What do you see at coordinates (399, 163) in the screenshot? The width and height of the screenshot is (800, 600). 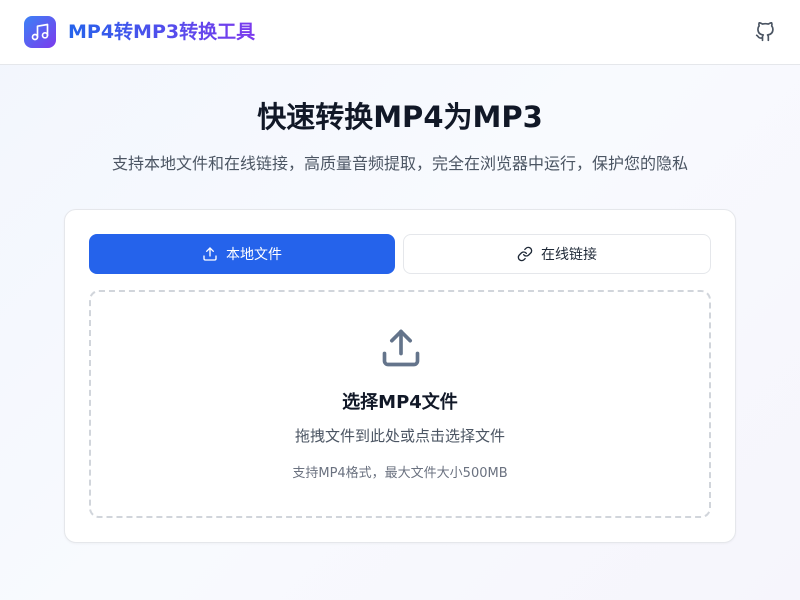 I see `page-subtitle: 支持本地文件和在线链接，高质量音频提取，完全在浏览器中运行，保护您的隐私` at bounding box center [399, 163].